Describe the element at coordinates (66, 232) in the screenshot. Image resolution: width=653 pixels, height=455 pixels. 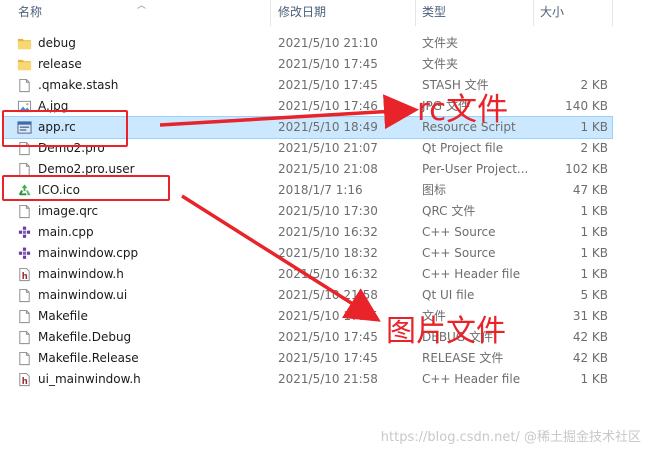
I see `file-name: main.cpp` at that location.